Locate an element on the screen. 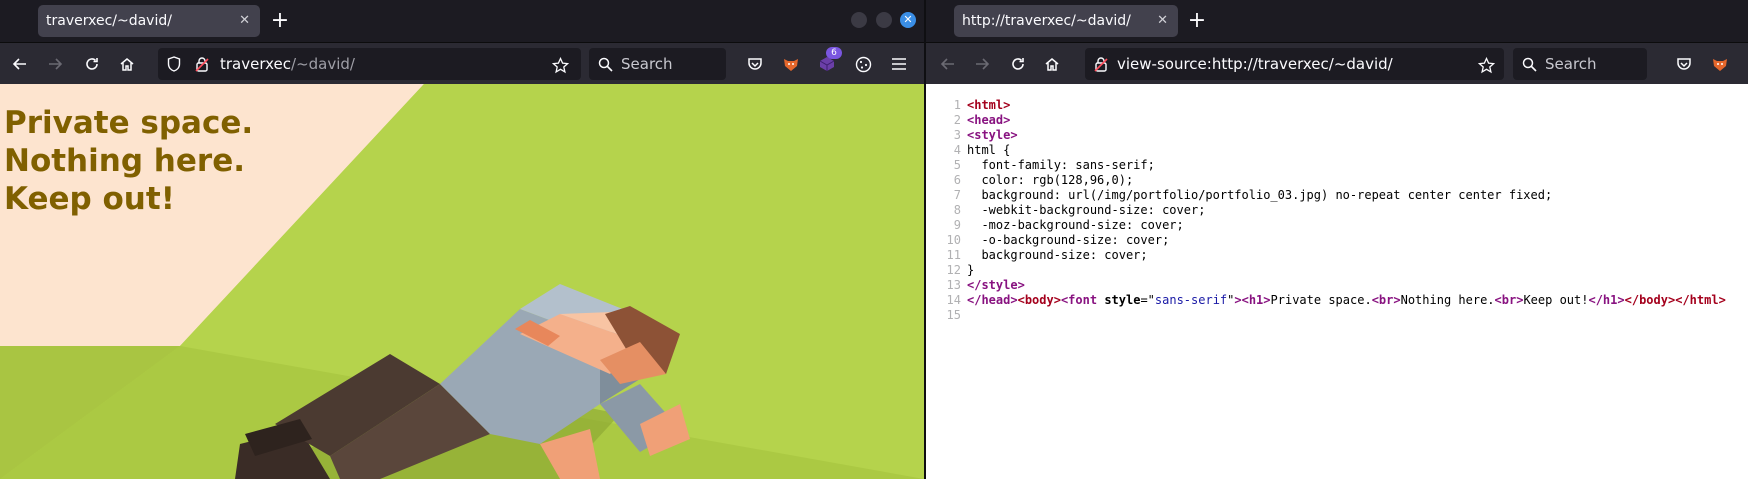 The width and height of the screenshot is (1748, 479). url-full: view-source:http://traverxec/~david/ is located at coordinates (1255, 64).